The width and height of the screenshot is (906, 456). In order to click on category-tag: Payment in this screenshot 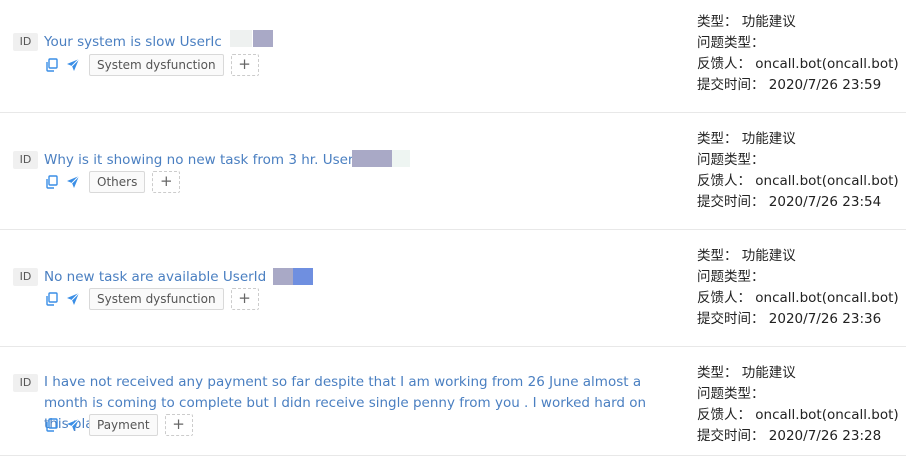, I will do `click(123, 425)`.